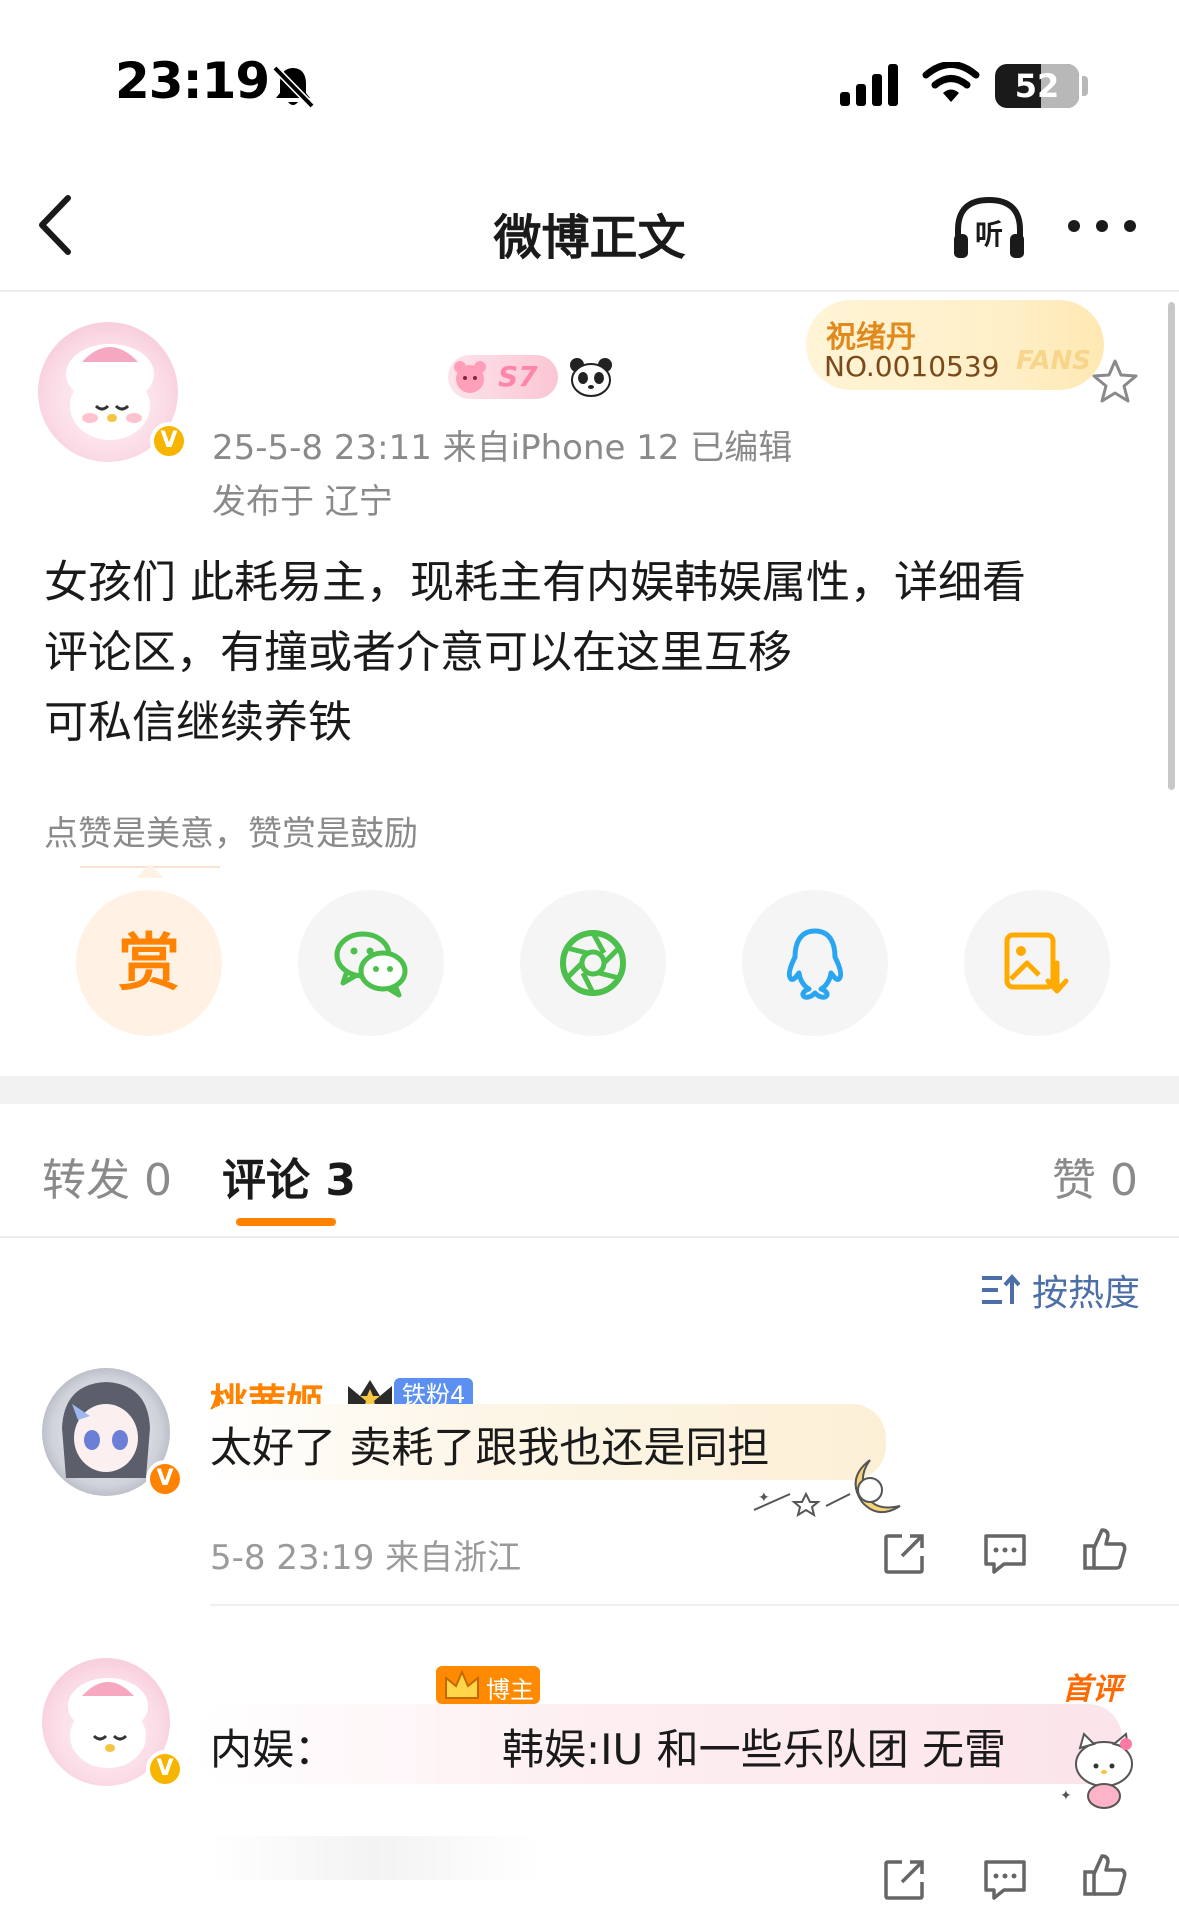  I want to click on status-bar: 23:19 52, so click(589, 75).